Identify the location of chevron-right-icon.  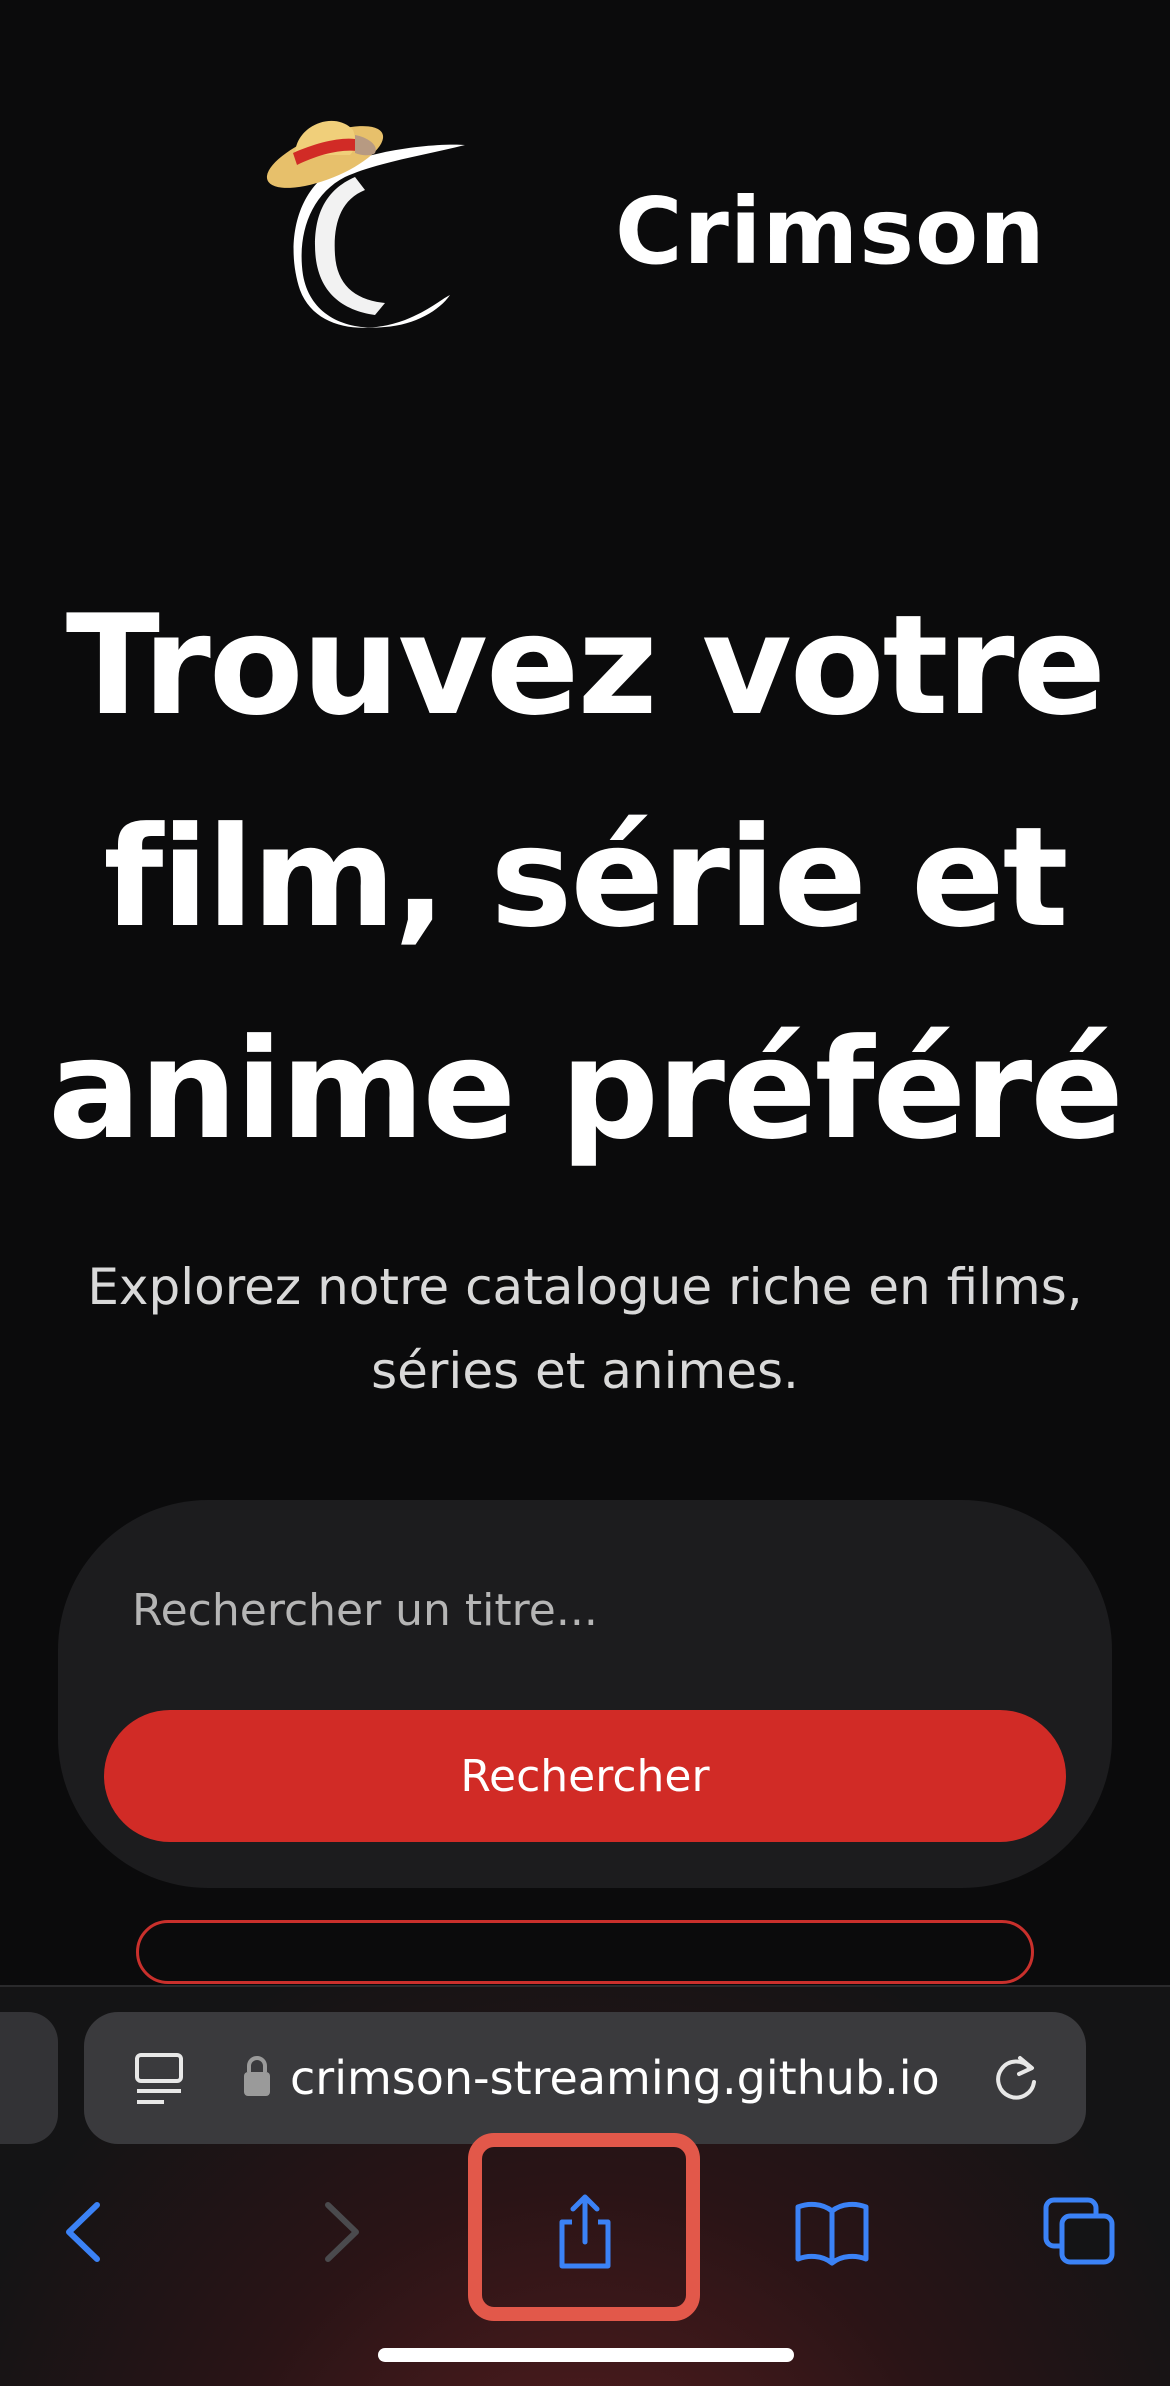
(342, 2232).